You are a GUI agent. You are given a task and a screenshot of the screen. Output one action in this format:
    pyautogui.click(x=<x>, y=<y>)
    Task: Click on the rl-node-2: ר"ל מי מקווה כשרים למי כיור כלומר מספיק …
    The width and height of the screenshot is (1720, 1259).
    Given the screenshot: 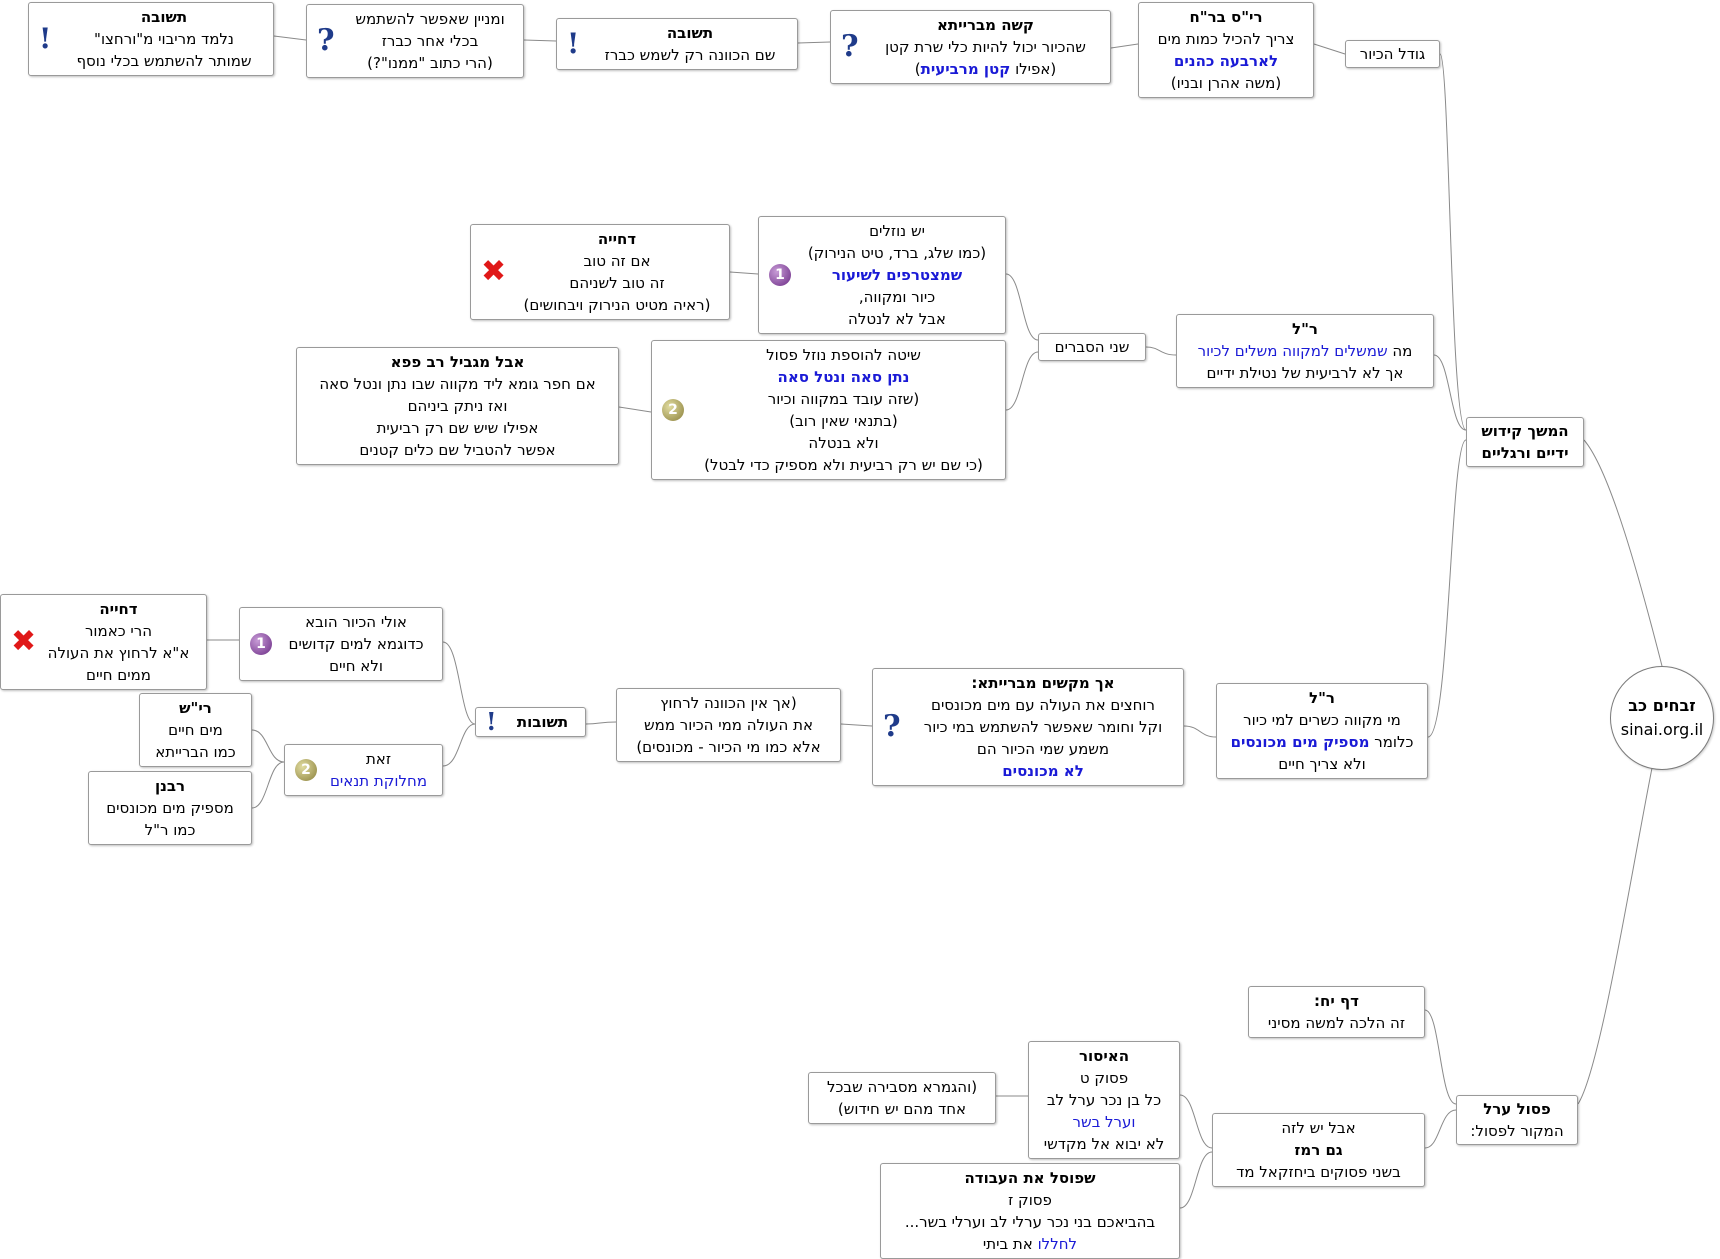 What is the action you would take?
    pyautogui.click(x=1322, y=731)
    